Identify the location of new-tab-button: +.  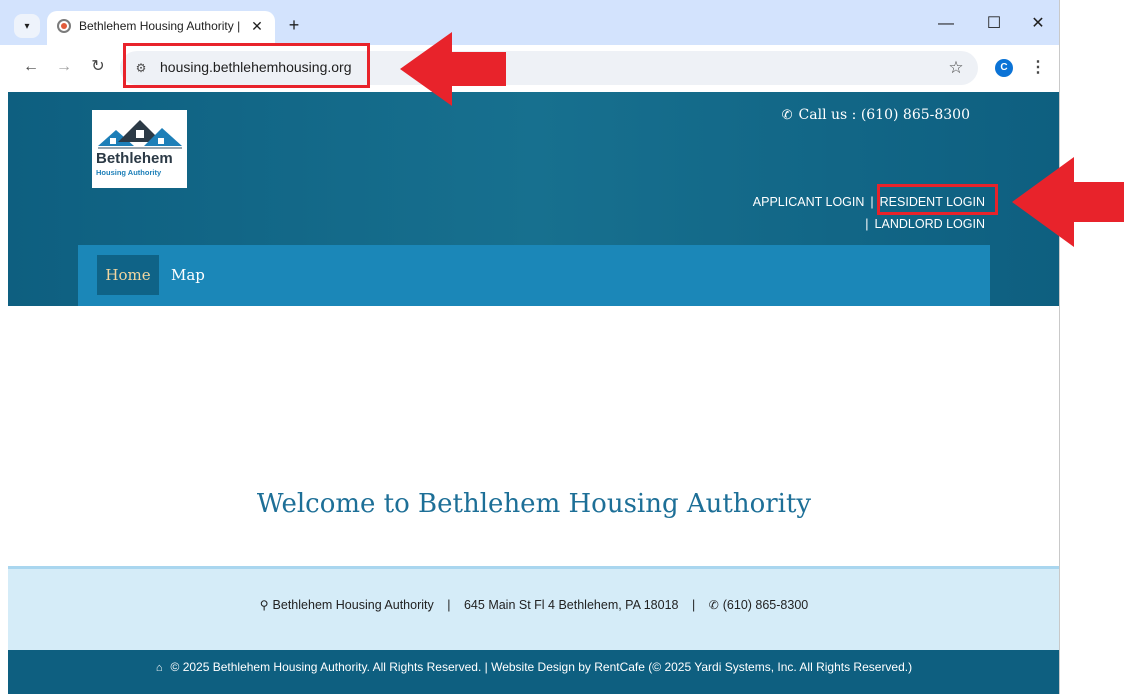
(294, 25).